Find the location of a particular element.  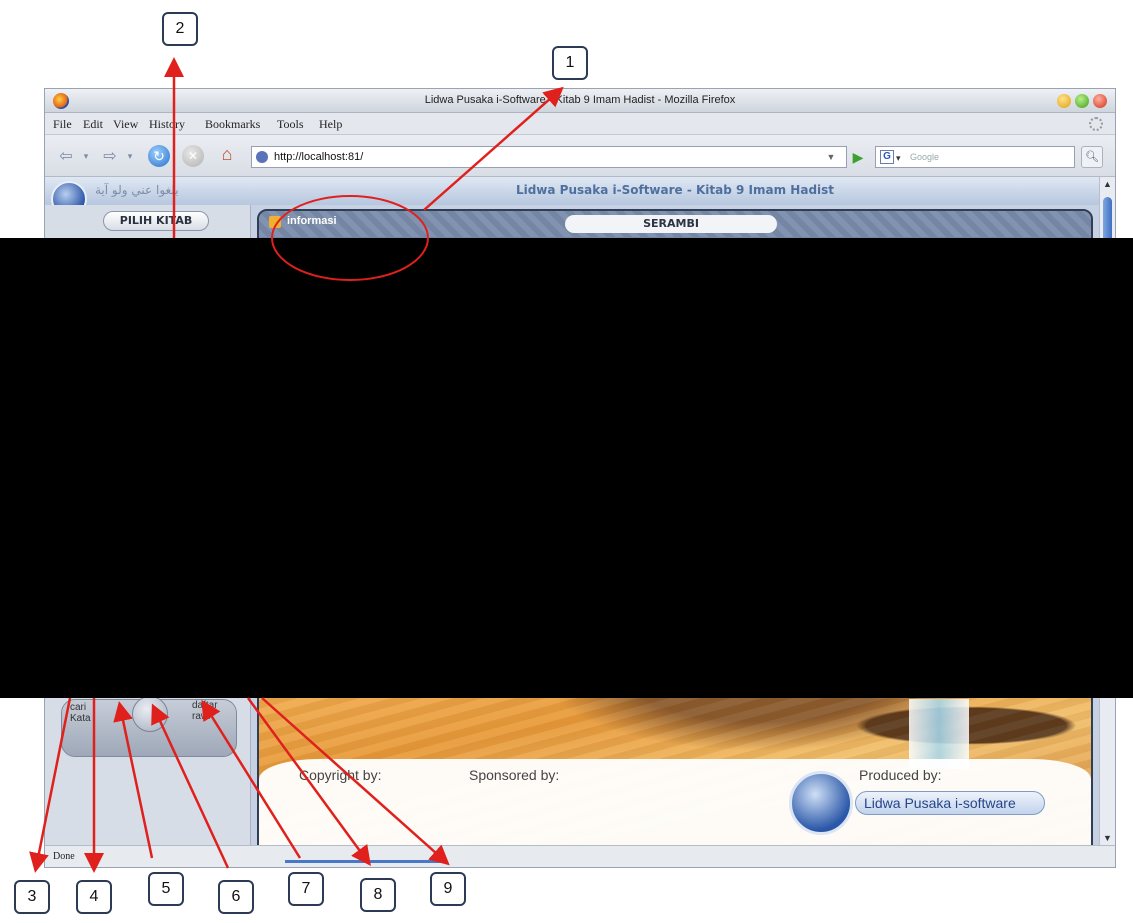

menu-file: File is located at coordinates (62, 124).